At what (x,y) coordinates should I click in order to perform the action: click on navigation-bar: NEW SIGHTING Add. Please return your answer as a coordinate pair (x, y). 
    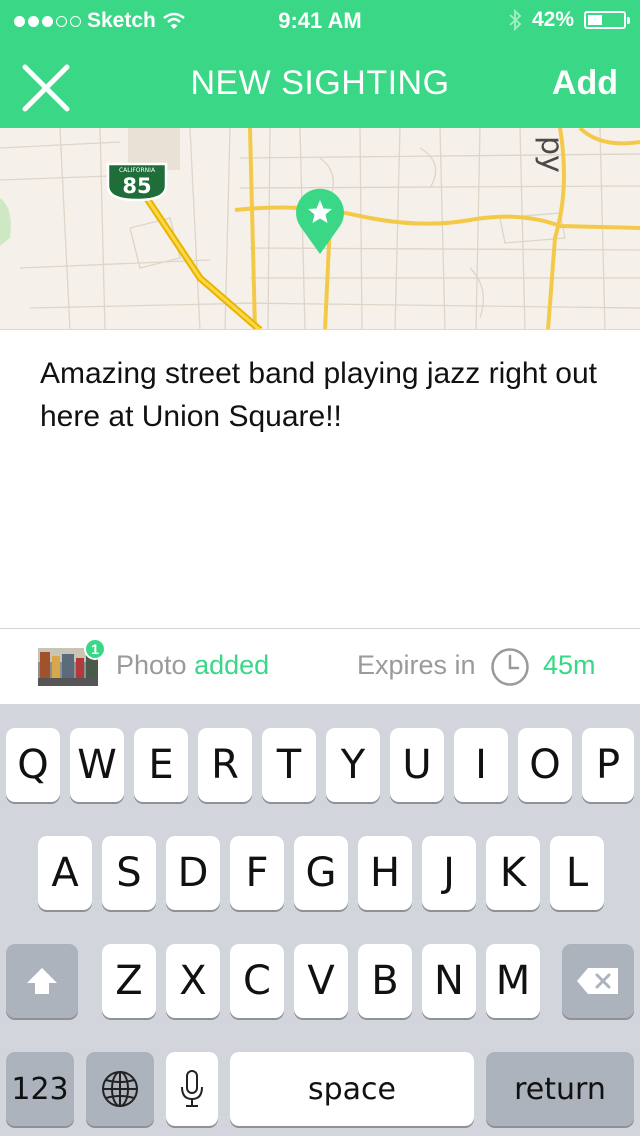
    Looking at the image, I should click on (320, 86).